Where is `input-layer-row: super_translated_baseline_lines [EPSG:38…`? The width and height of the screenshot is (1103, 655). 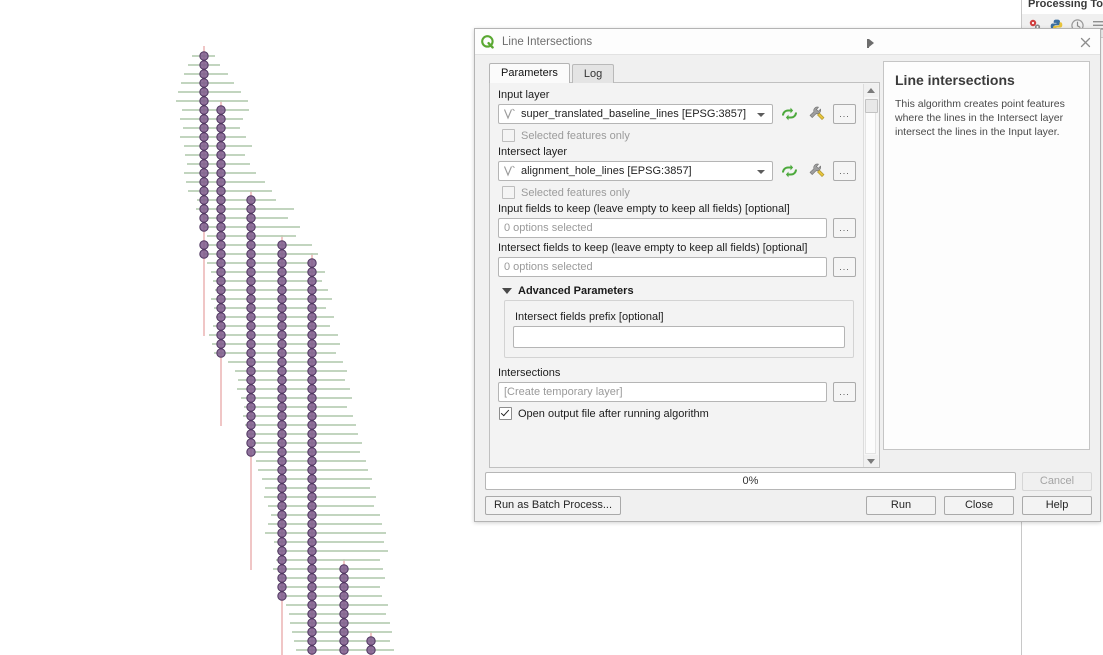 input-layer-row: super_translated_baseline_lines [EPSG:38… is located at coordinates (677, 114).